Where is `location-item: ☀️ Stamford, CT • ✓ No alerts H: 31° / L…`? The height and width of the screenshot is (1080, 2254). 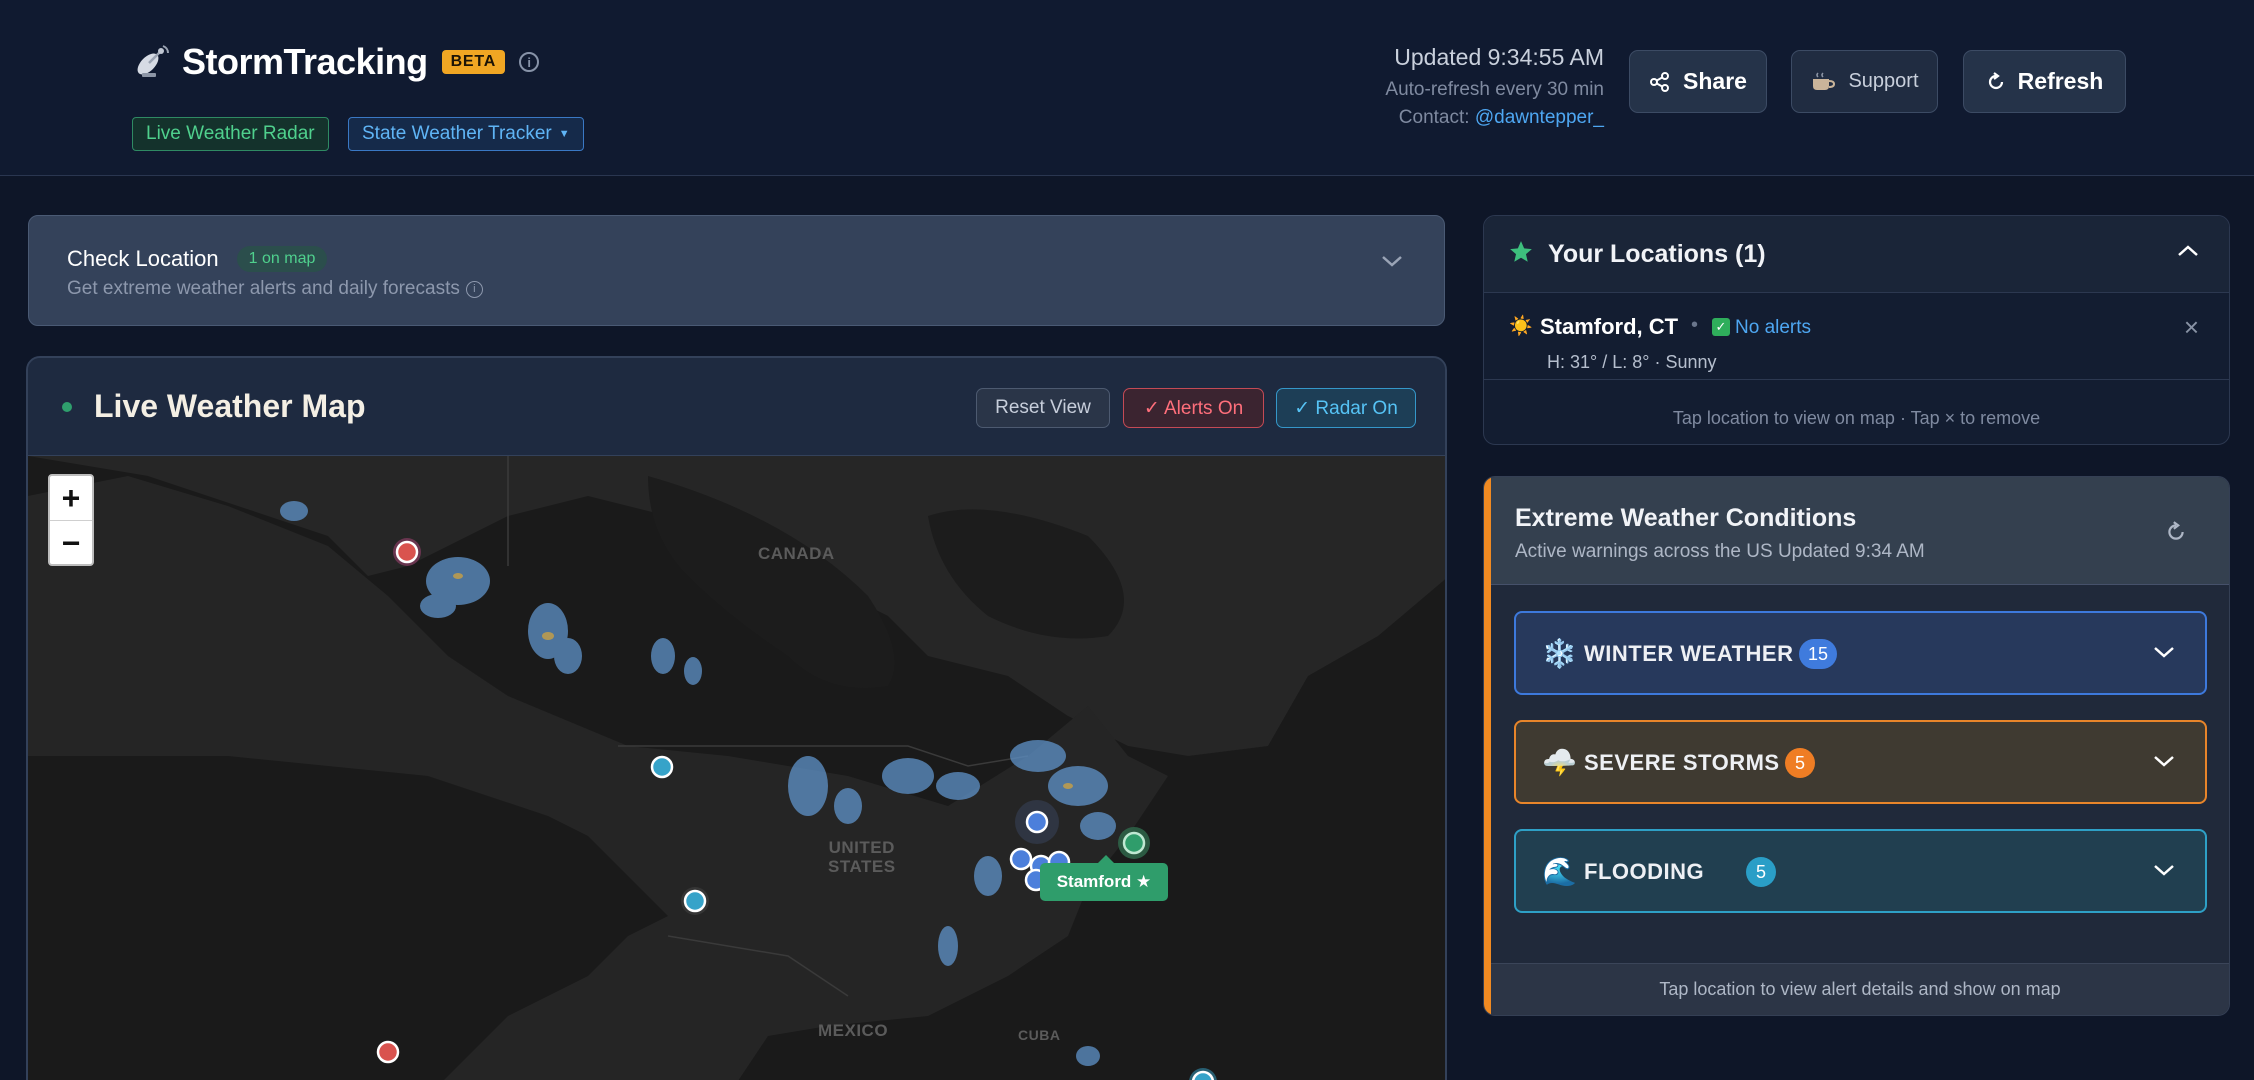
location-item: ☀️ Stamford, CT • ✓ No alerts H: 31° / L… is located at coordinates (1856, 337).